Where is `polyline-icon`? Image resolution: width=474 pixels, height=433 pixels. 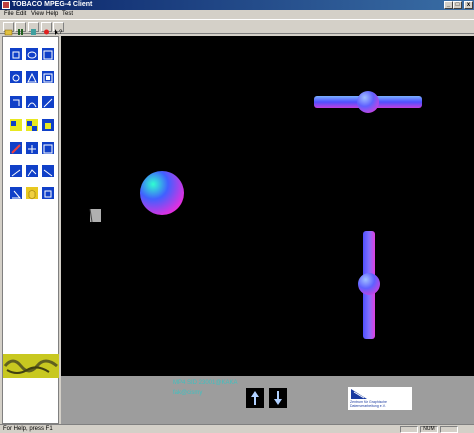 polyline-icon is located at coordinates (32, 173).